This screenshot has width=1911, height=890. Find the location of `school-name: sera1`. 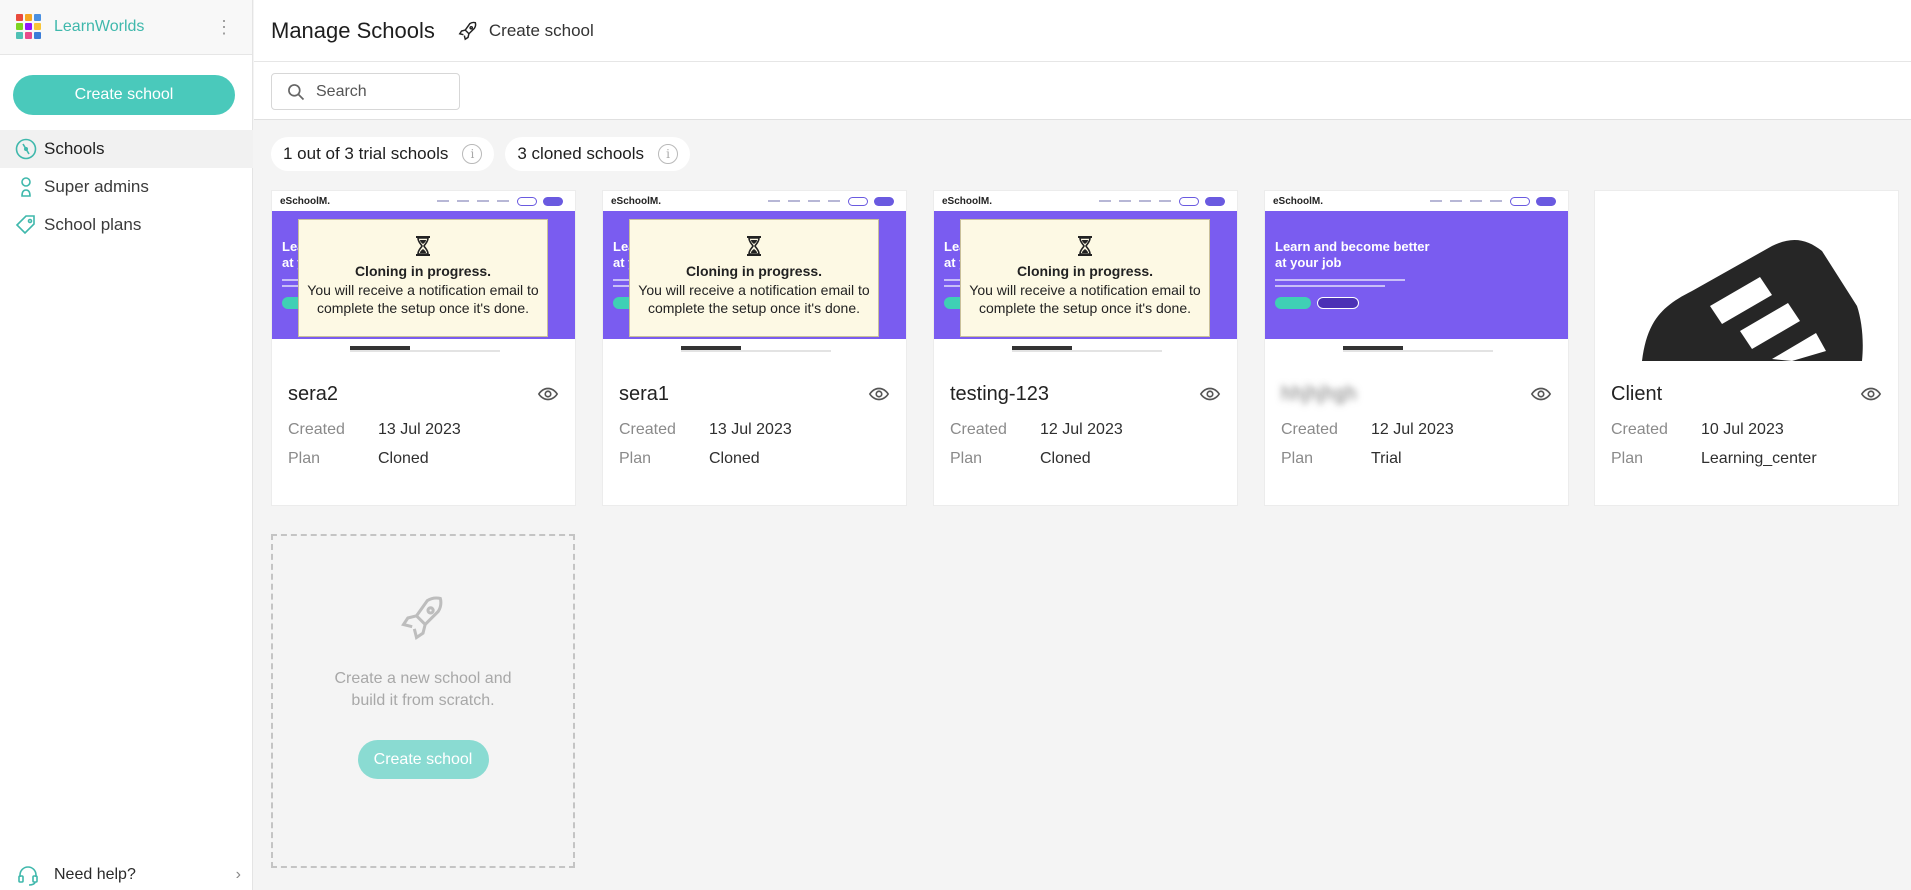

school-name: sera1 is located at coordinates (644, 394).